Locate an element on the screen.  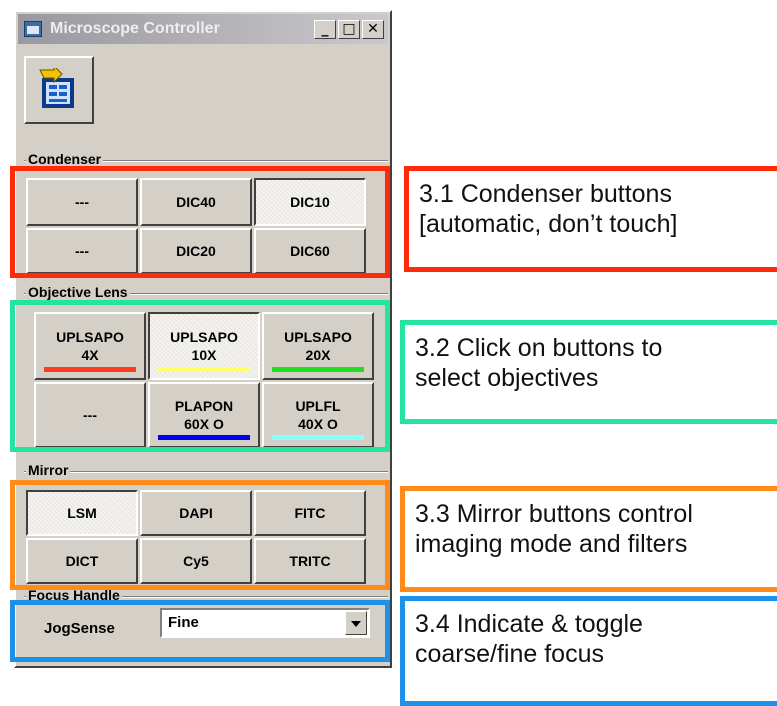
callout-line: coarse/fine focus is located at coordinates (509, 654).